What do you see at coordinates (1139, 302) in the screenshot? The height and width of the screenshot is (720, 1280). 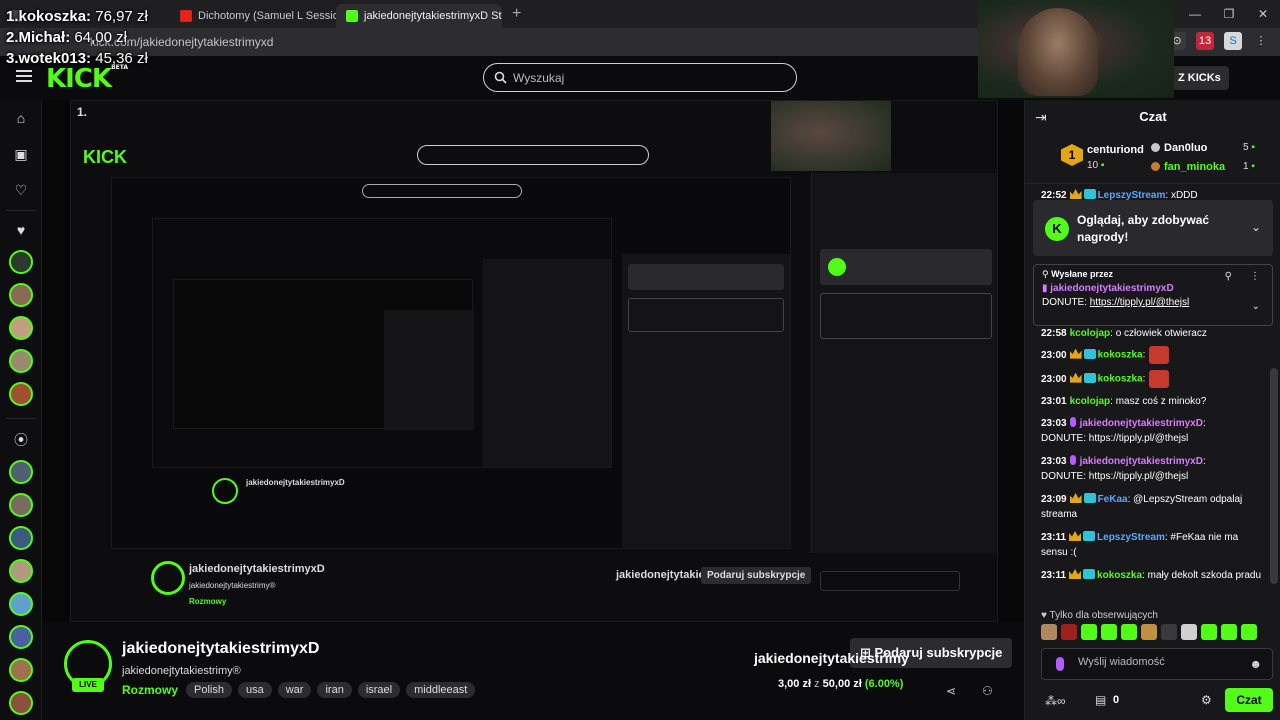 I see `pinned-link: https://tipply.pl/@thejsl` at bounding box center [1139, 302].